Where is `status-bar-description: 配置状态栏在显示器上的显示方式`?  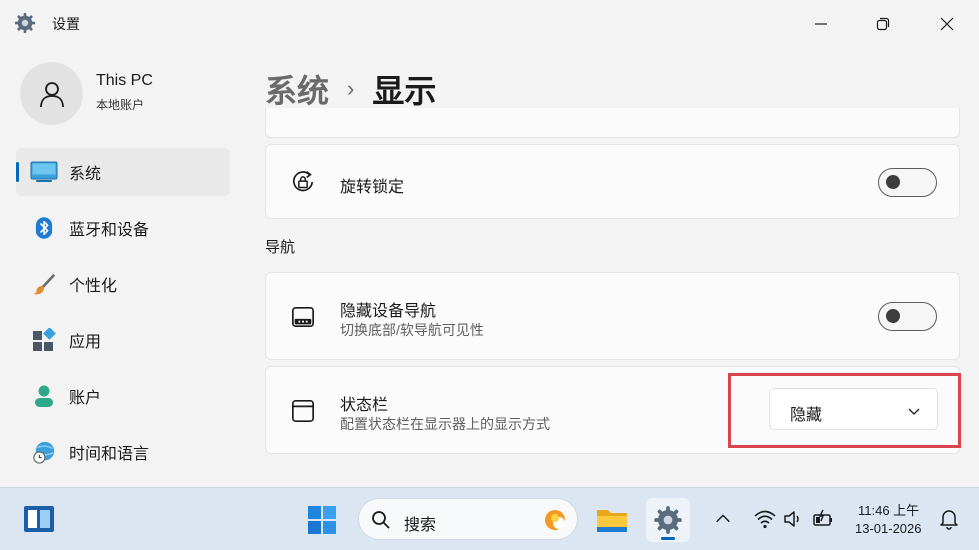
status-bar-description: 配置状态栏在显示器上的显示方式 is located at coordinates (445, 424).